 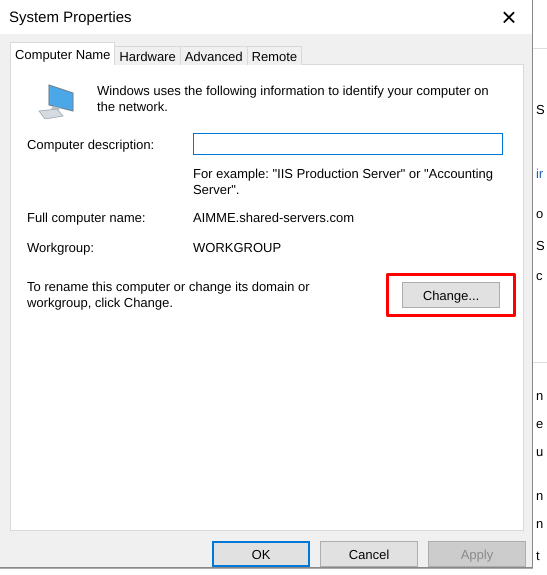 I want to click on background-text: o, so click(x=540, y=213).